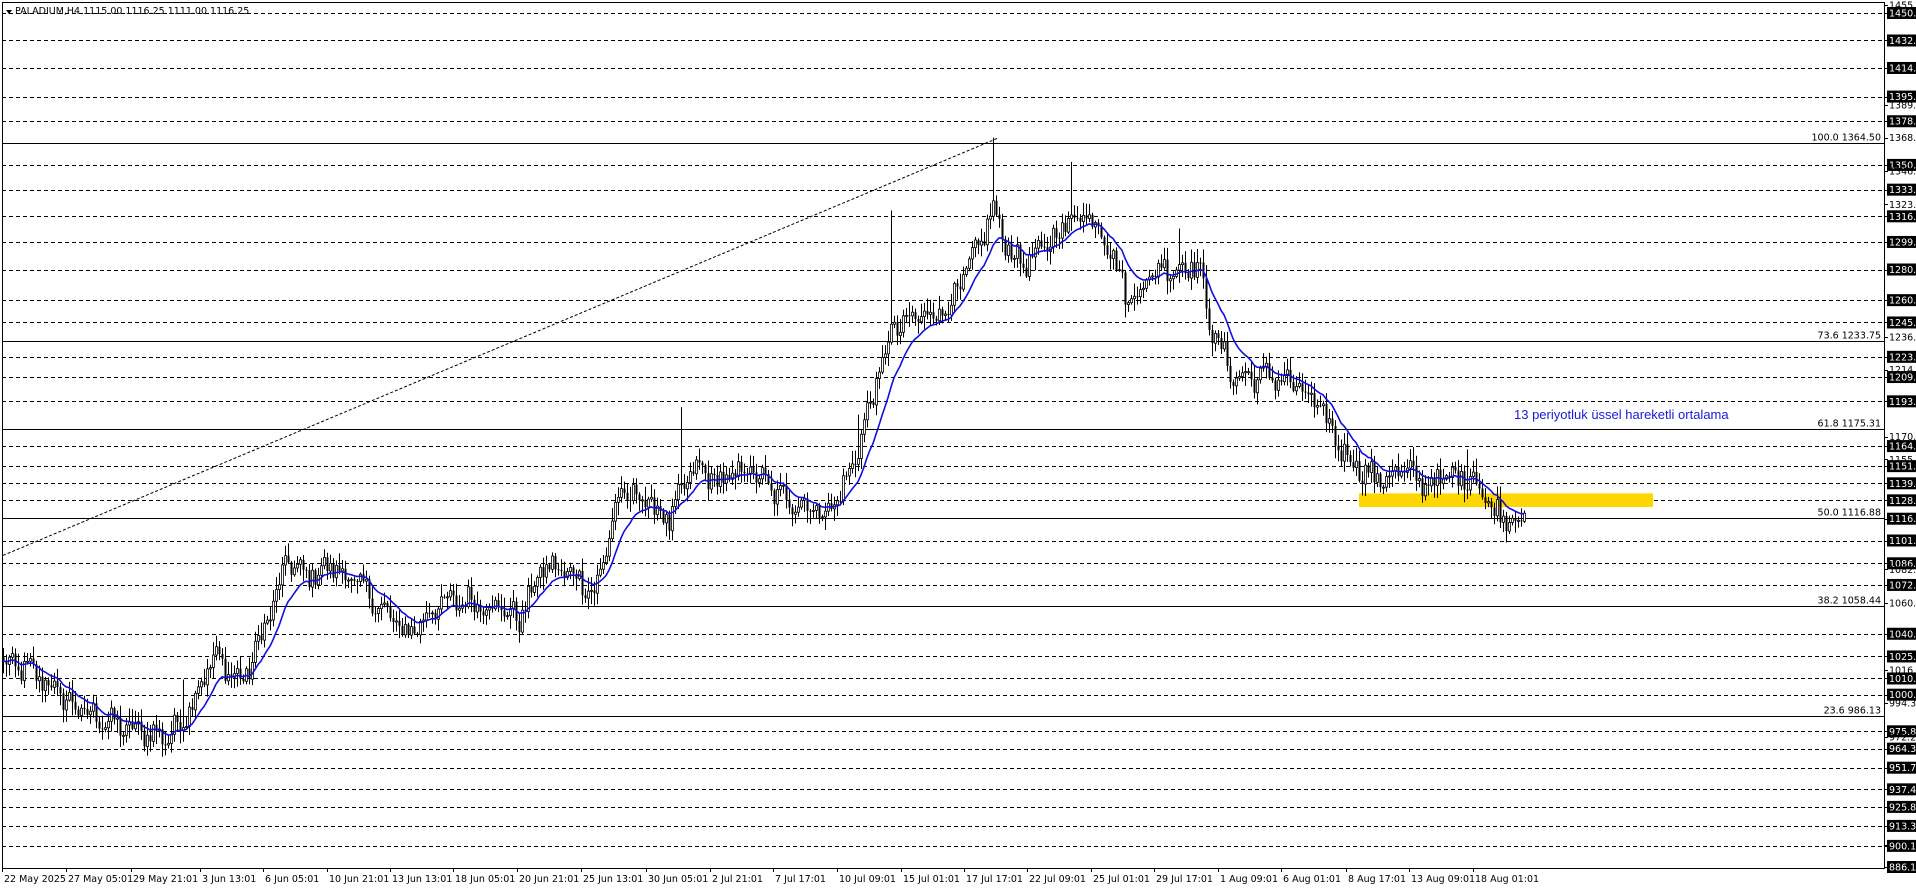  What do you see at coordinates (1902, 242) in the screenshot?
I see `price-label: 1299.10` at bounding box center [1902, 242].